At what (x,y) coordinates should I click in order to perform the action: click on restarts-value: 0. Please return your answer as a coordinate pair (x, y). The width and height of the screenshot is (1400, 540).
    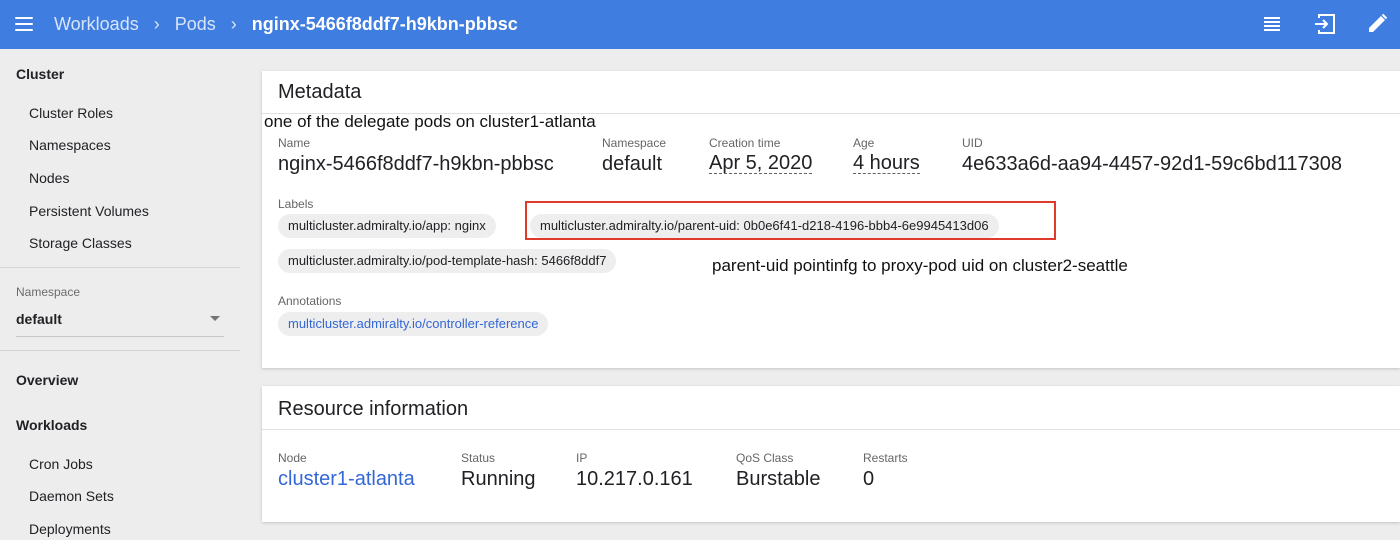
    Looking at the image, I should click on (869, 479).